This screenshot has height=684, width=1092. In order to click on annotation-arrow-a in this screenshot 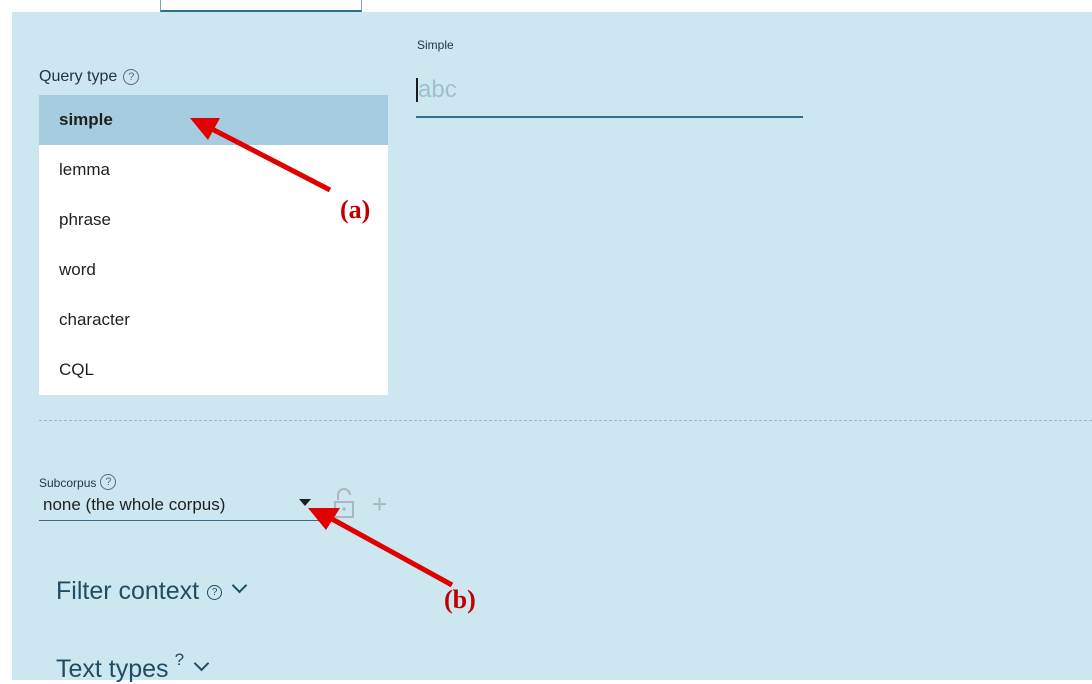, I will do `click(271, 159)`.